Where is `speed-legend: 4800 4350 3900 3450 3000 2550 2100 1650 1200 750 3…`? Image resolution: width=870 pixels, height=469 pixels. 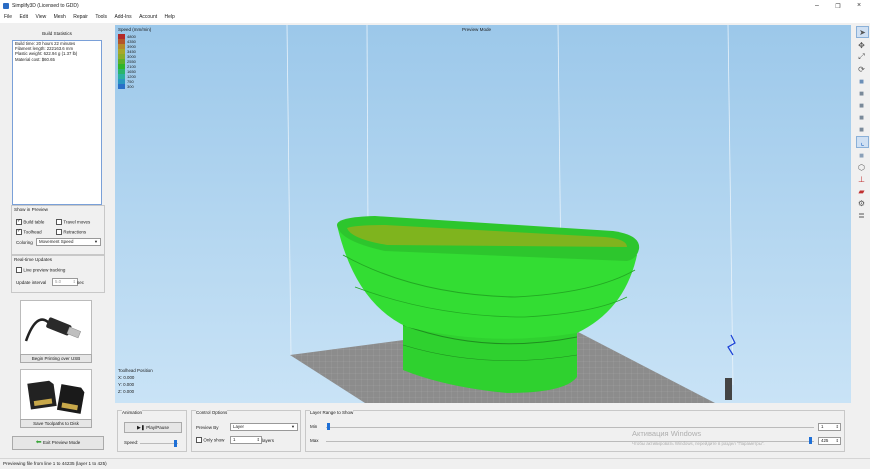 speed-legend: 4800 4350 3900 3450 3000 2550 2100 1650 1200 750 3… is located at coordinates (127, 61).